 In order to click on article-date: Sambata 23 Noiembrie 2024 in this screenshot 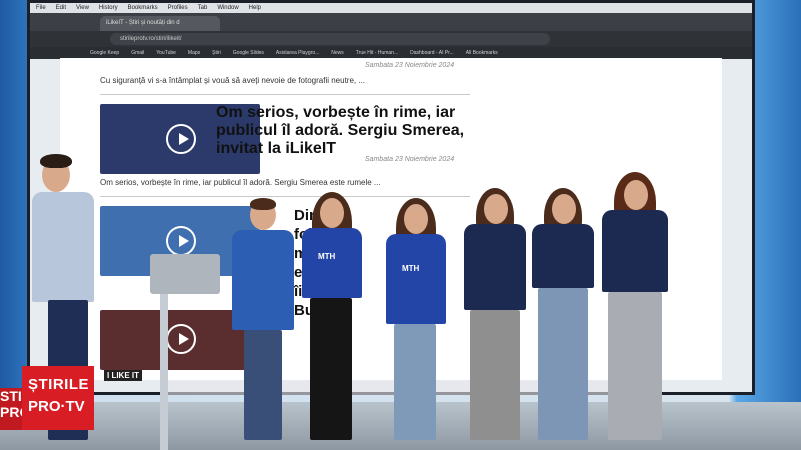, I will do `click(410, 65)`.